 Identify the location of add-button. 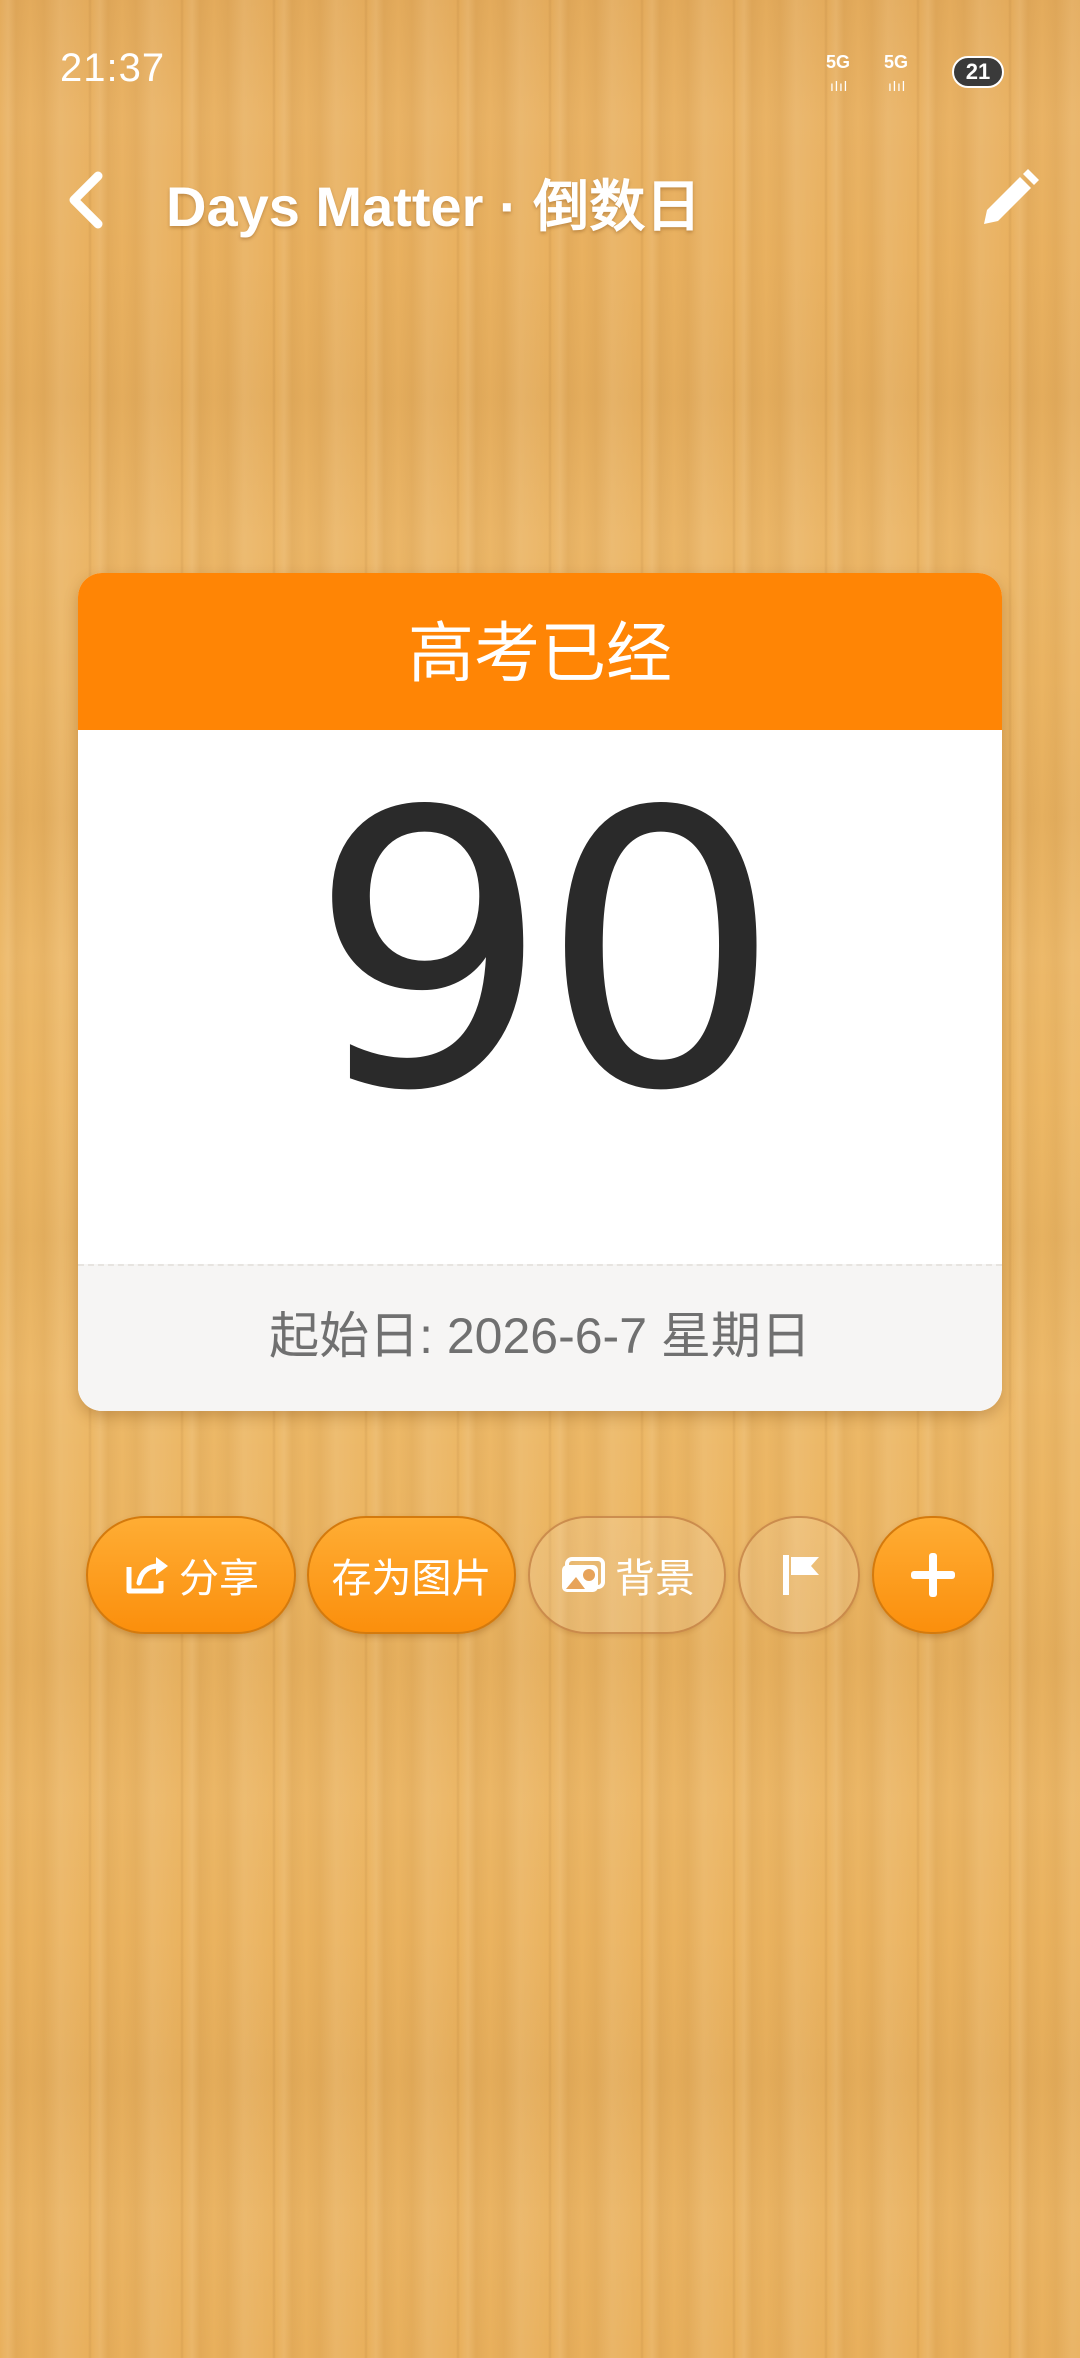
(933, 1575).